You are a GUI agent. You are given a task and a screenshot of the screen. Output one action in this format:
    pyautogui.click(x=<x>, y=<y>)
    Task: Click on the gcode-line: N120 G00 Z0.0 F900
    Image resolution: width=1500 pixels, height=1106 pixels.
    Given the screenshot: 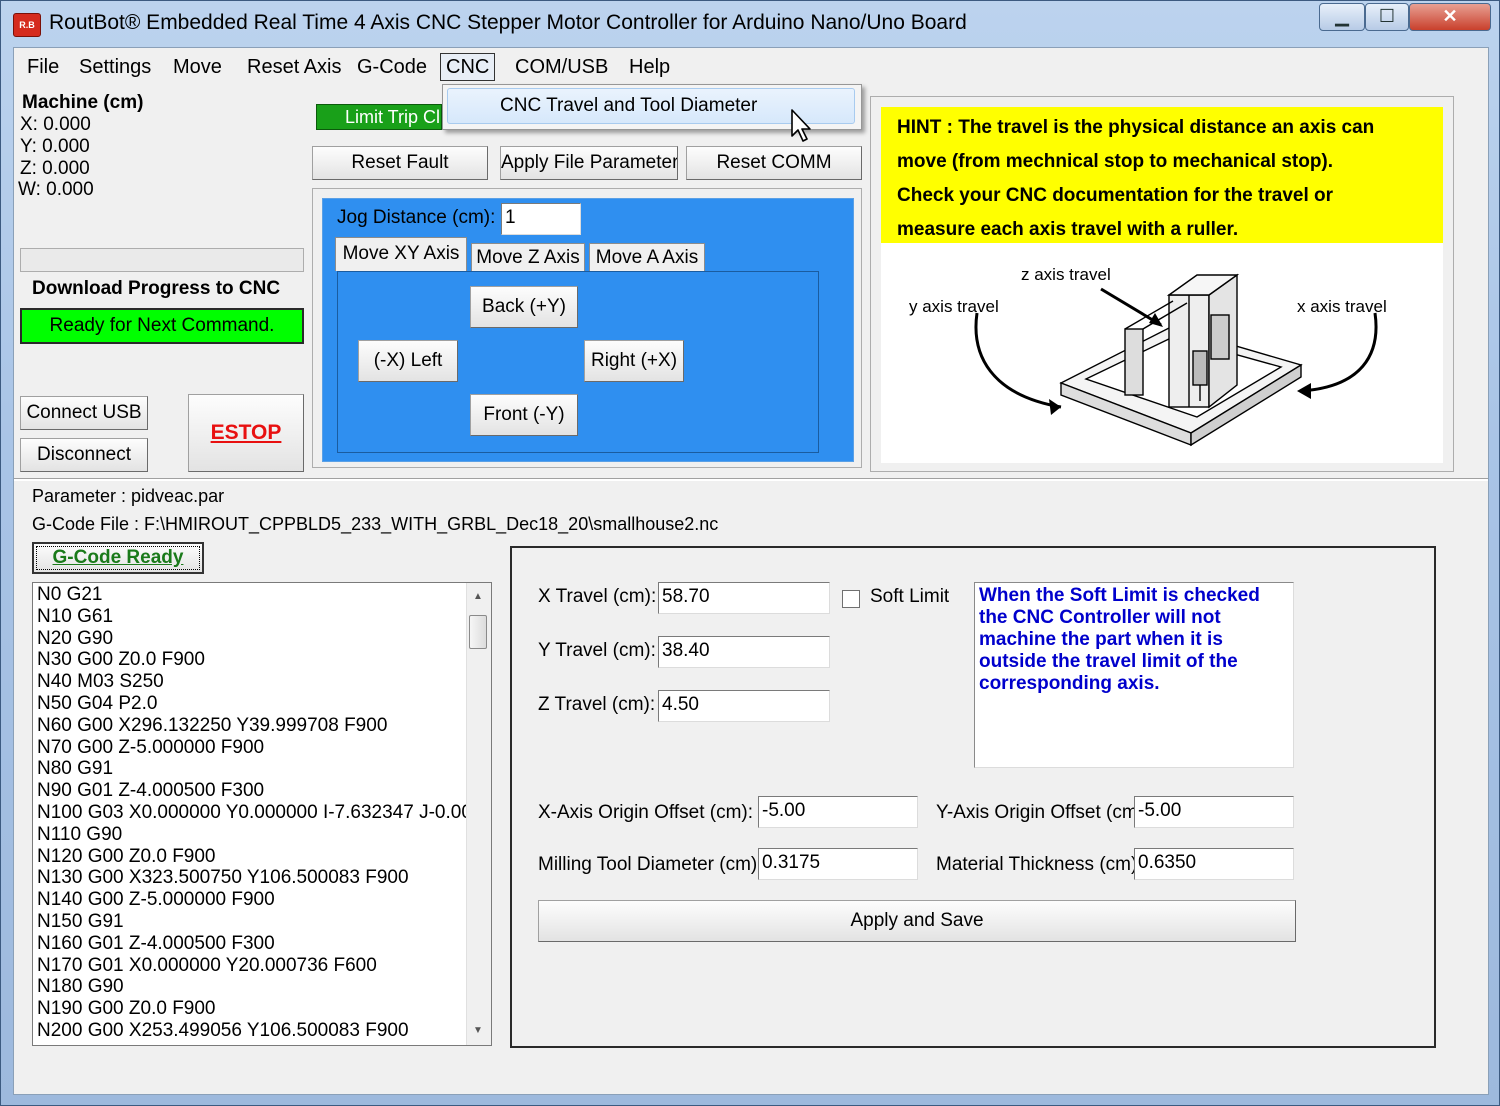 What is the action you would take?
    pyautogui.click(x=250, y=857)
    